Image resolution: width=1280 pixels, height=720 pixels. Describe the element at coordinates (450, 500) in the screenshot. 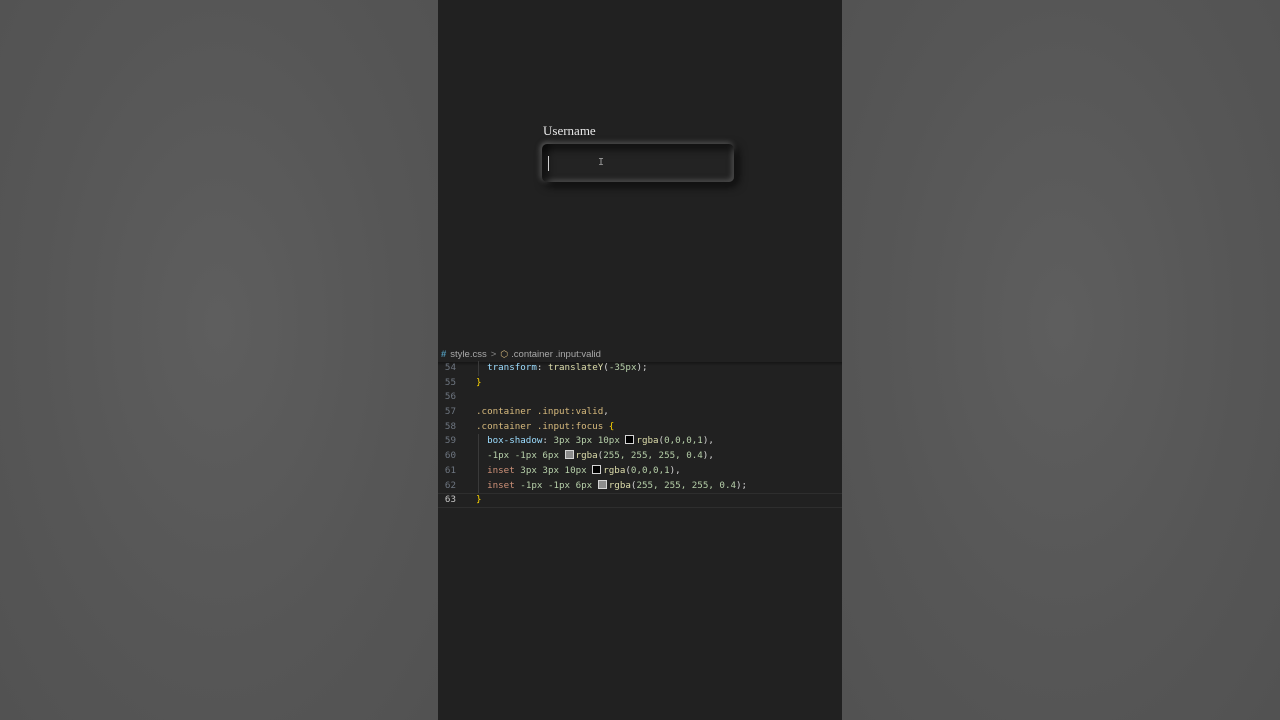

I see `line-number: 63` at that location.